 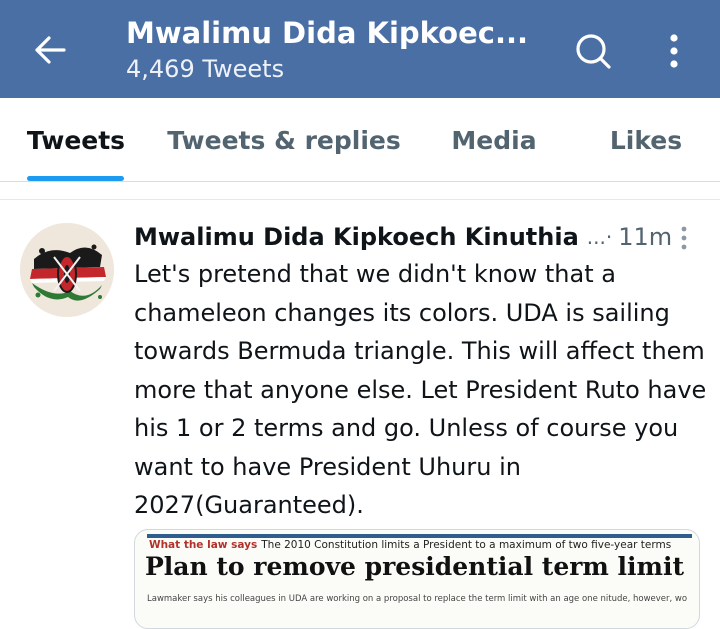 I want to click on news-kicker-label: What the law says, so click(x=203, y=545).